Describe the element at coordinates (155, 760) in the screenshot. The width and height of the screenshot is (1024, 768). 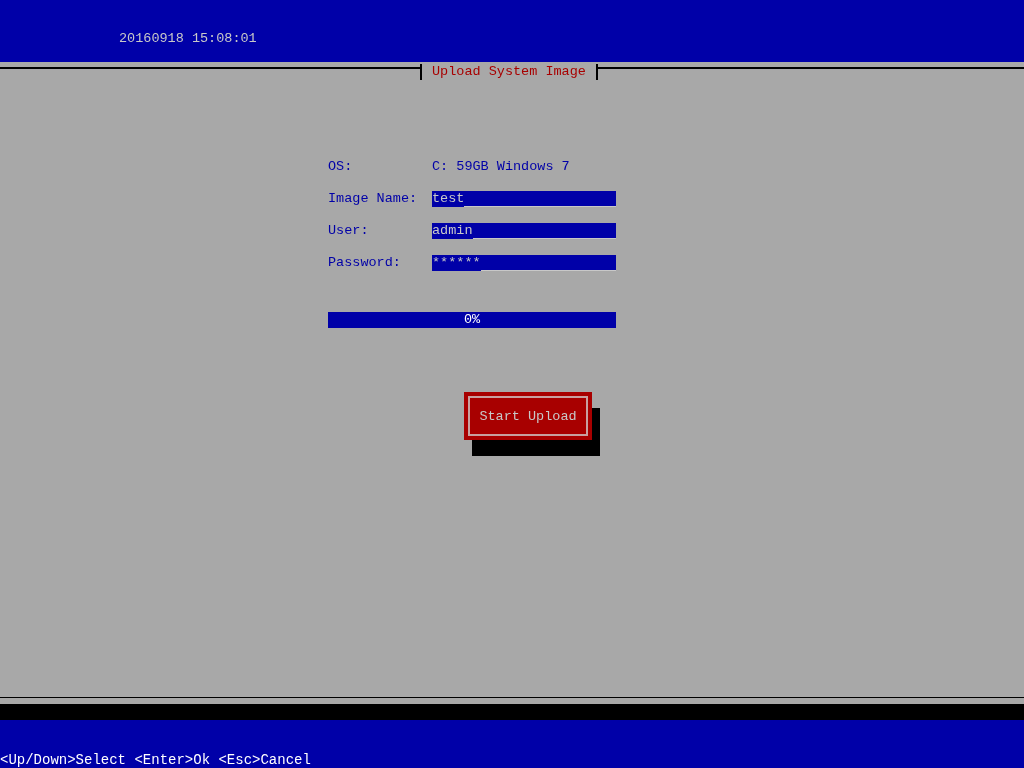
I see `key-hint-text: <Up/Down>Select <Enter>Ok <Esc>Cancel` at that location.